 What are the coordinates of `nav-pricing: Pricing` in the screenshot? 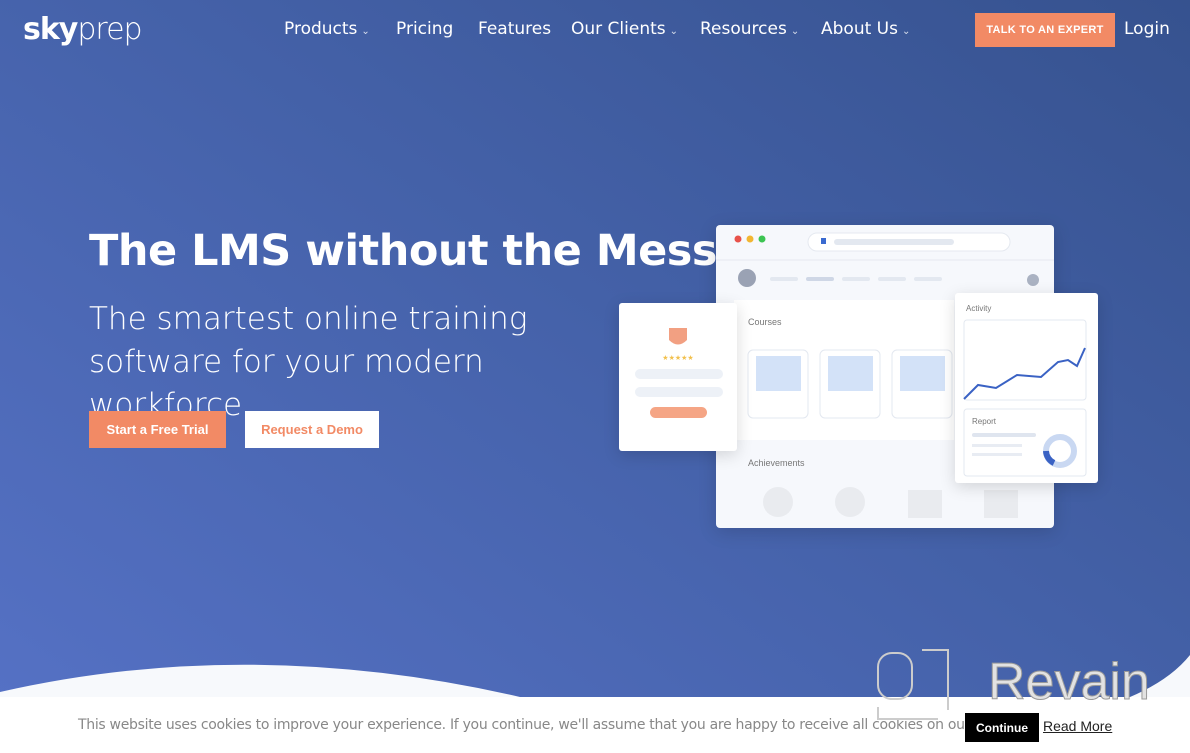 It's located at (424, 29).